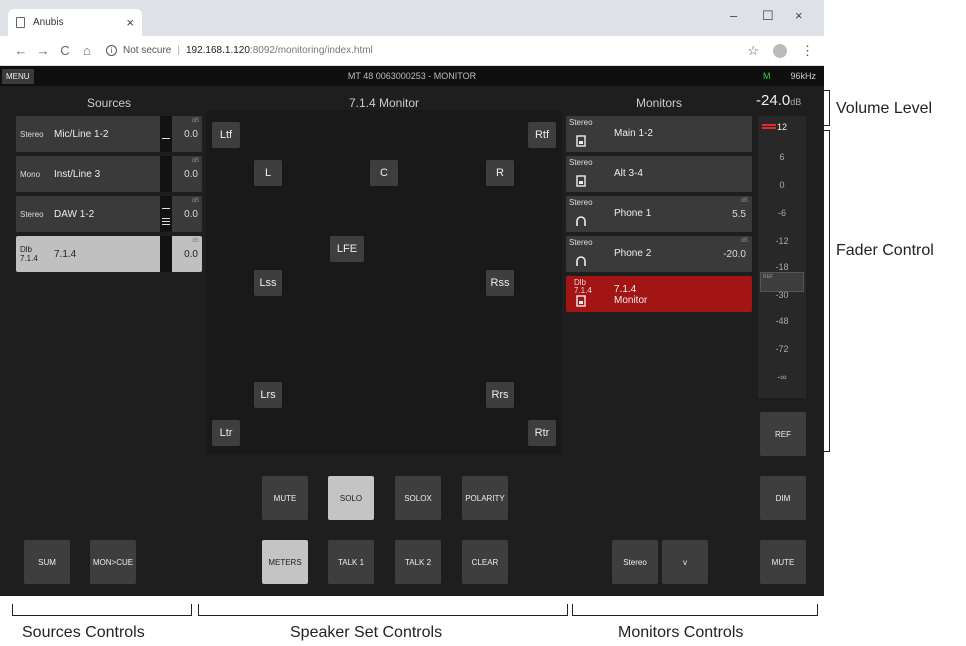 Image resolution: width=966 pixels, height=646 pixels. I want to click on profile-avatar, so click(780, 50).